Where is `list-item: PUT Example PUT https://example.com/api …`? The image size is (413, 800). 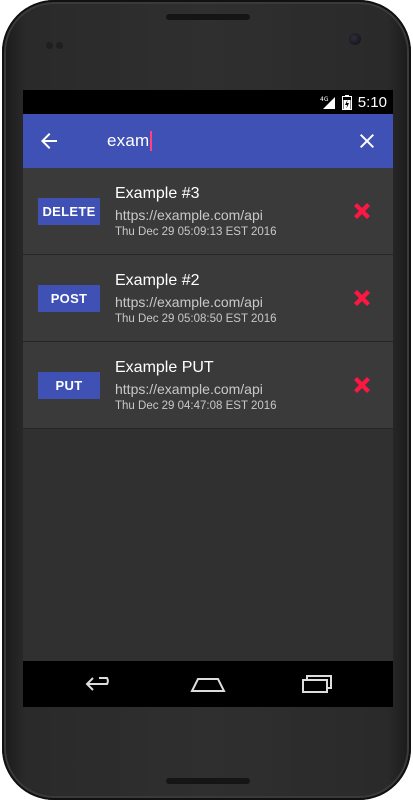 list-item: PUT Example PUT https://example.com/api … is located at coordinates (208, 385).